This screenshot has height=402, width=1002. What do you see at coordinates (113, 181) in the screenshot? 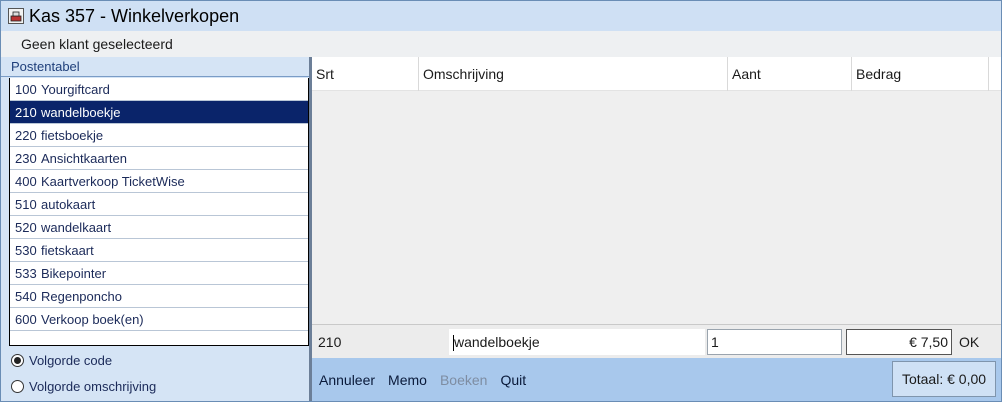
I see `item-label: Kaartverkoop TicketWise` at bounding box center [113, 181].